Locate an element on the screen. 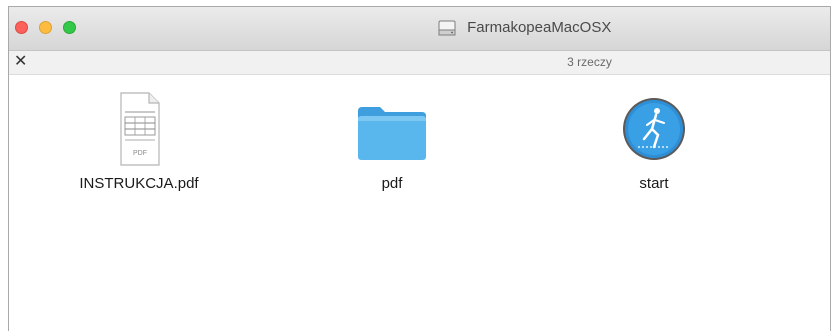 The width and height of the screenshot is (839, 331). file-item-instrukcja: PDF INSTRUKCJA.pdf is located at coordinates (139, 140).